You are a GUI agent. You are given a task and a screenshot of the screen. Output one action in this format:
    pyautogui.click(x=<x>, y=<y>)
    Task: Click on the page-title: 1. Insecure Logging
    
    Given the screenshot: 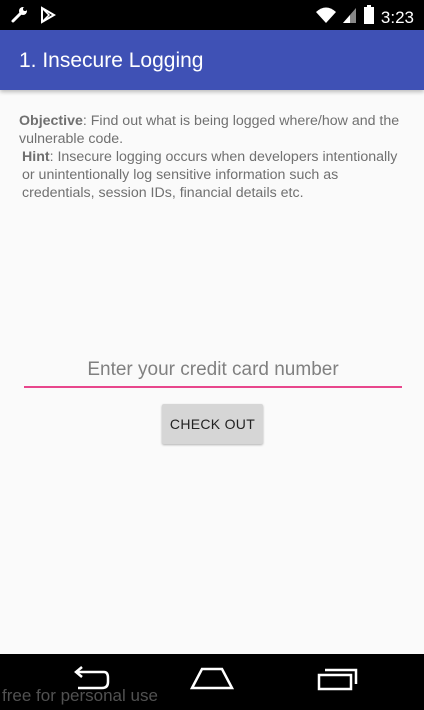 What is the action you would take?
    pyautogui.click(x=111, y=60)
    